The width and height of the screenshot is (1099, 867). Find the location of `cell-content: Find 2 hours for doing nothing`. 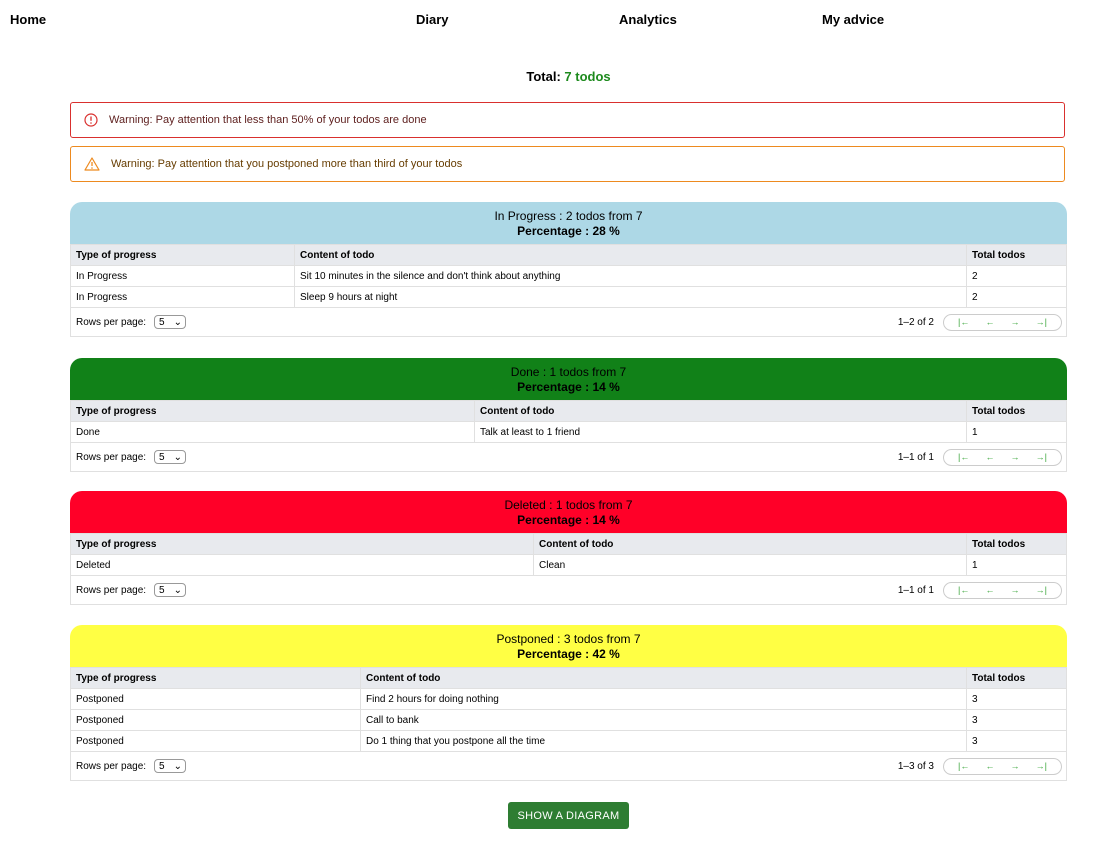

cell-content: Find 2 hours for doing nothing is located at coordinates (663, 699).